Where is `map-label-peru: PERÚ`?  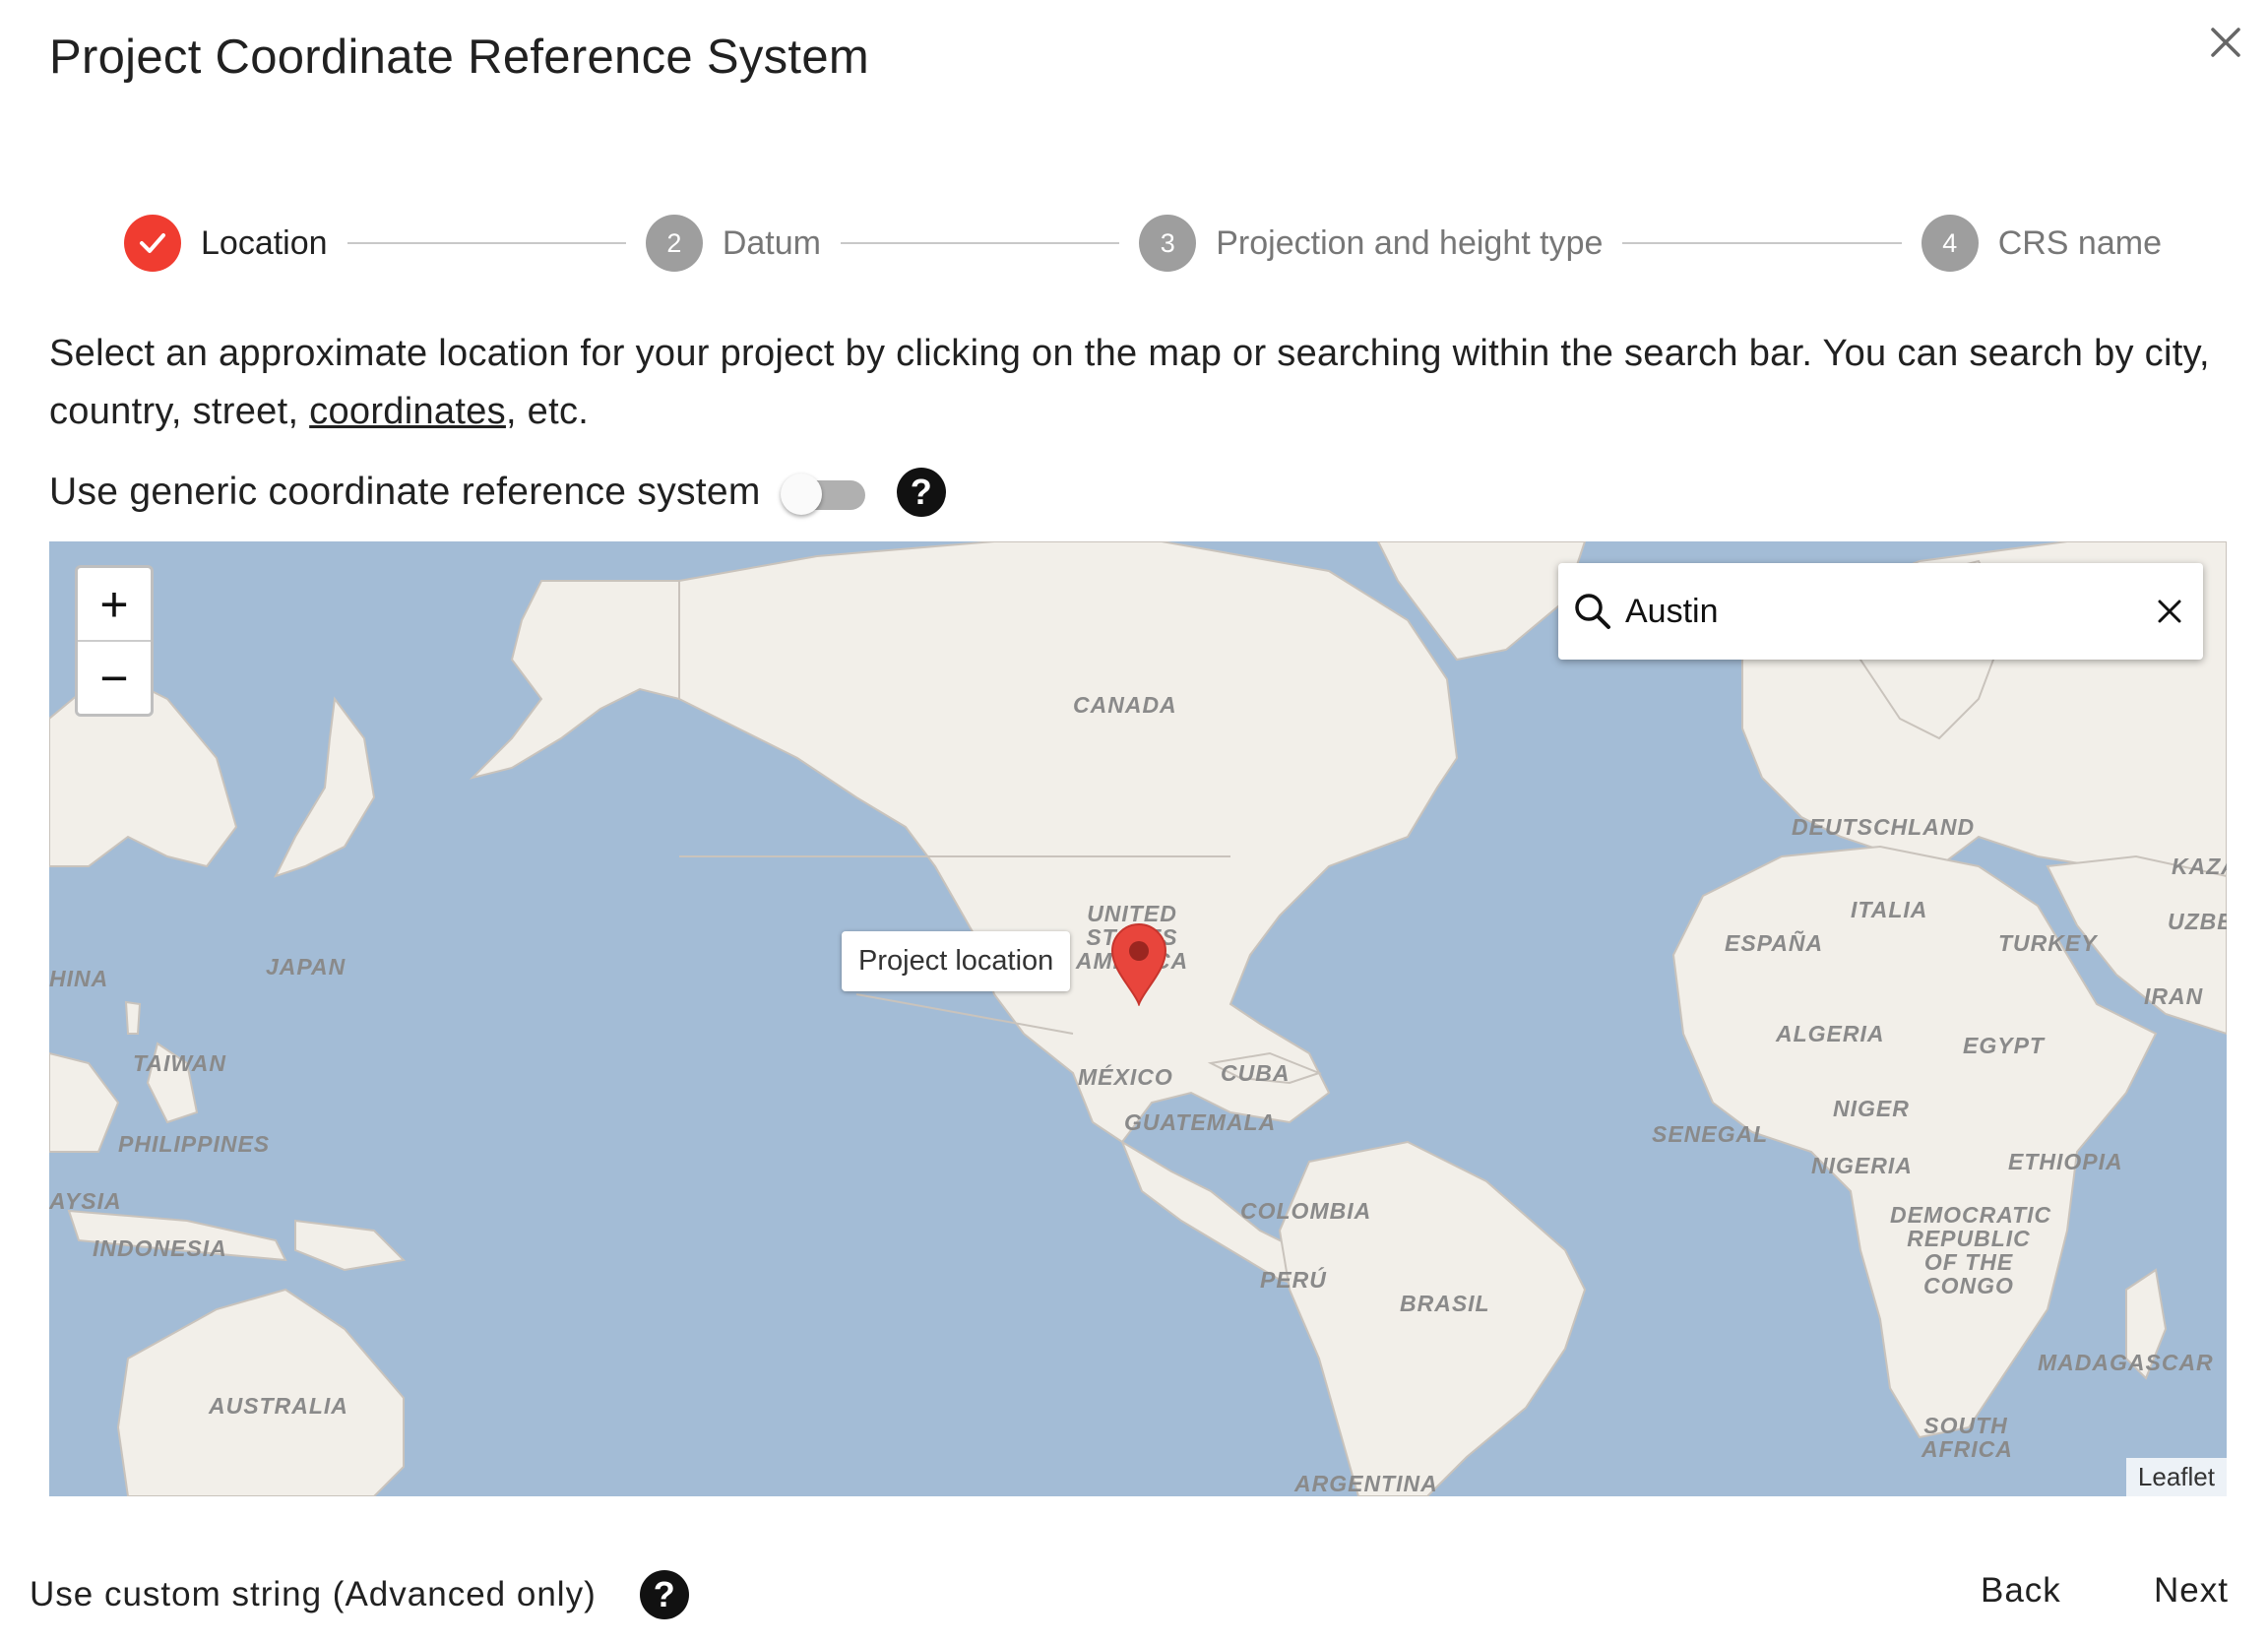
map-label-peru: PERÚ is located at coordinates (1293, 1280).